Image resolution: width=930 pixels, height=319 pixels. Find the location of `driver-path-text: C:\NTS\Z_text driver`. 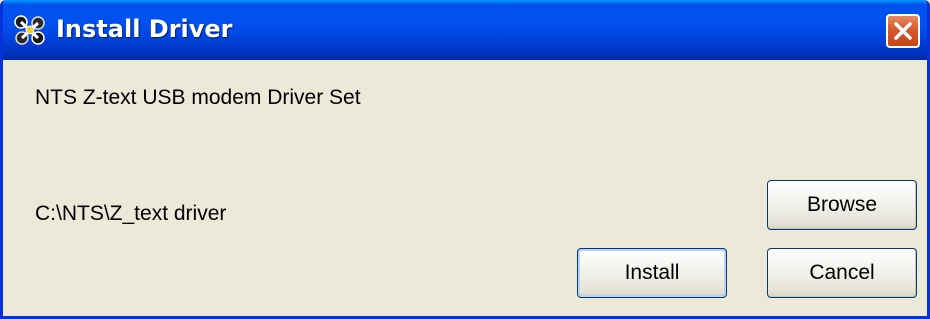

driver-path-text: C:\NTS\Z_text driver is located at coordinates (131, 213).